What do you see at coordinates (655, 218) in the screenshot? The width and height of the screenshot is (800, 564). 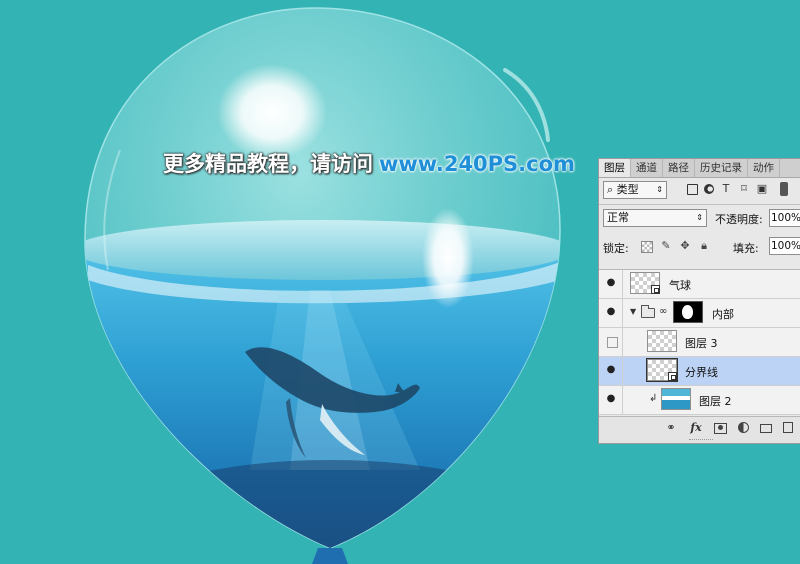 I see `blend-mode-select: 正常 ⇕` at bounding box center [655, 218].